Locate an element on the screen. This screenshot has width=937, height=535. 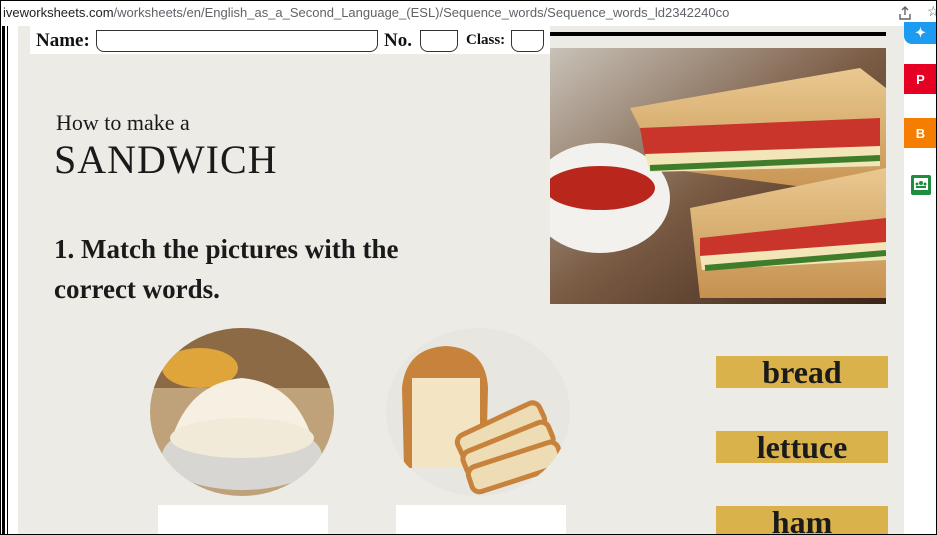
pinterest-share-button: P is located at coordinates (920, 79).